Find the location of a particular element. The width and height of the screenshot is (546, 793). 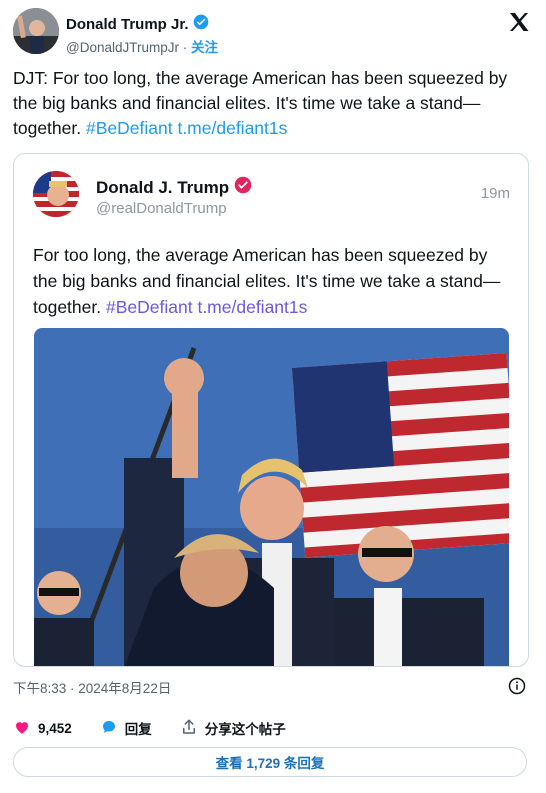

share-icon is located at coordinates (189, 728).